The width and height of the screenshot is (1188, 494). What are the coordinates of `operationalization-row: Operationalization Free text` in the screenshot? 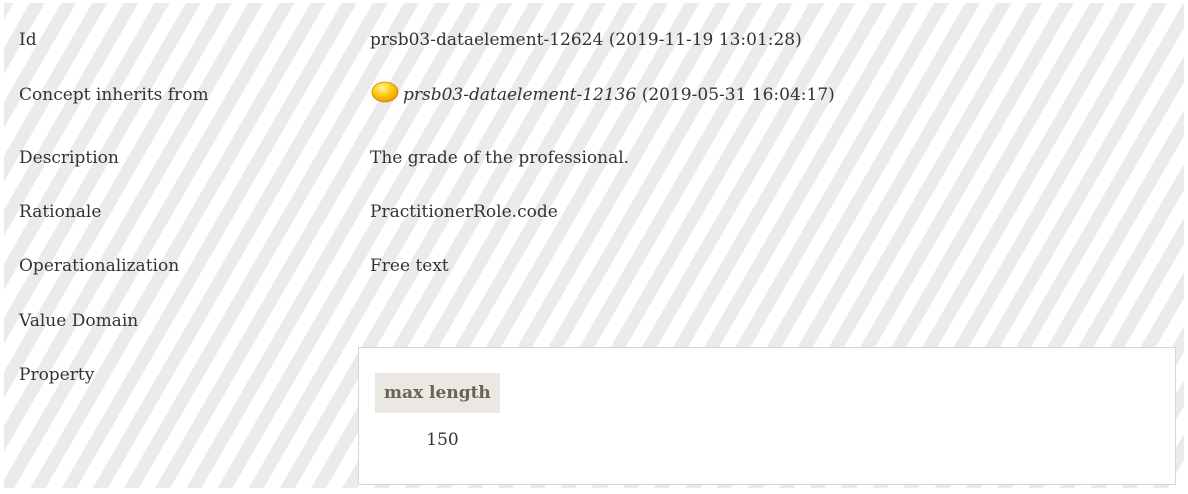 It's located at (594, 276).